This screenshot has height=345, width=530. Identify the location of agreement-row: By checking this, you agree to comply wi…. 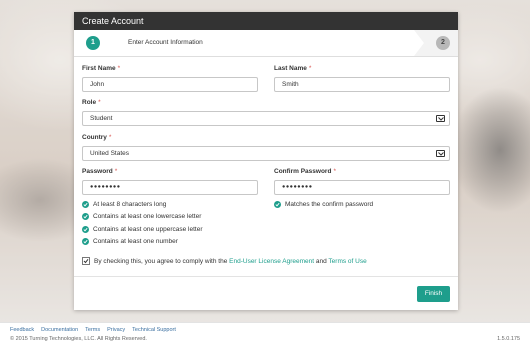
(224, 261).